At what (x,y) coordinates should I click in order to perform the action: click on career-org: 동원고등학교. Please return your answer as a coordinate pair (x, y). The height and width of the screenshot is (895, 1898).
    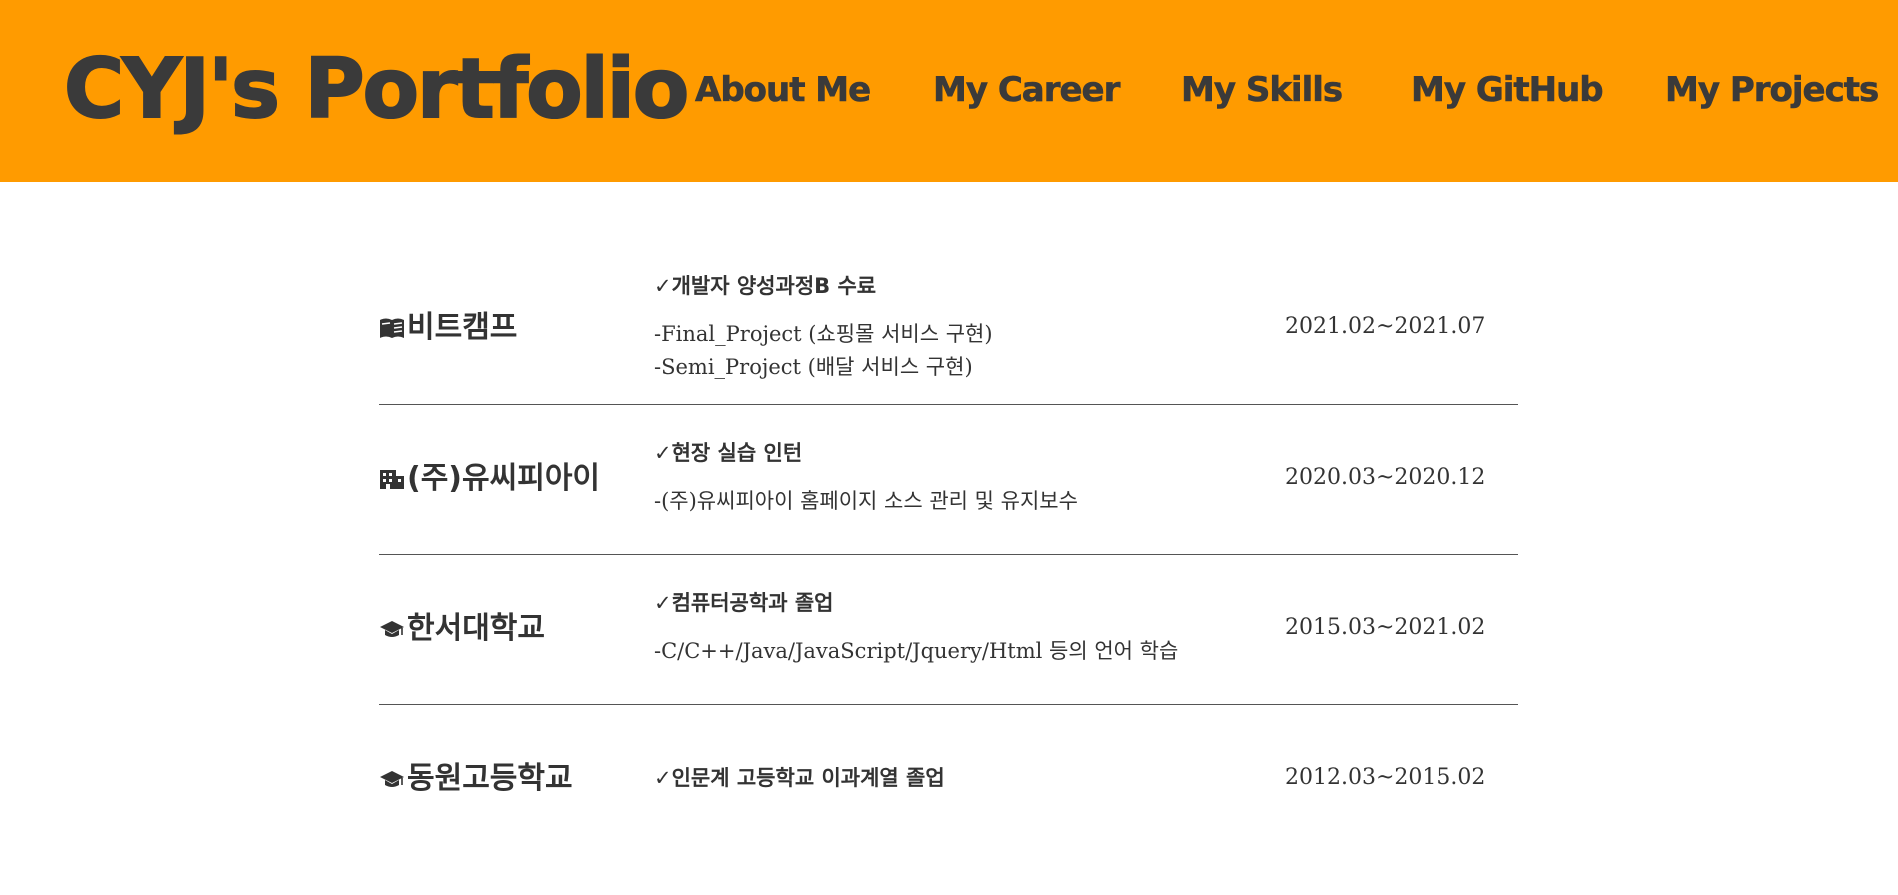
    Looking at the image, I should click on (476, 779).